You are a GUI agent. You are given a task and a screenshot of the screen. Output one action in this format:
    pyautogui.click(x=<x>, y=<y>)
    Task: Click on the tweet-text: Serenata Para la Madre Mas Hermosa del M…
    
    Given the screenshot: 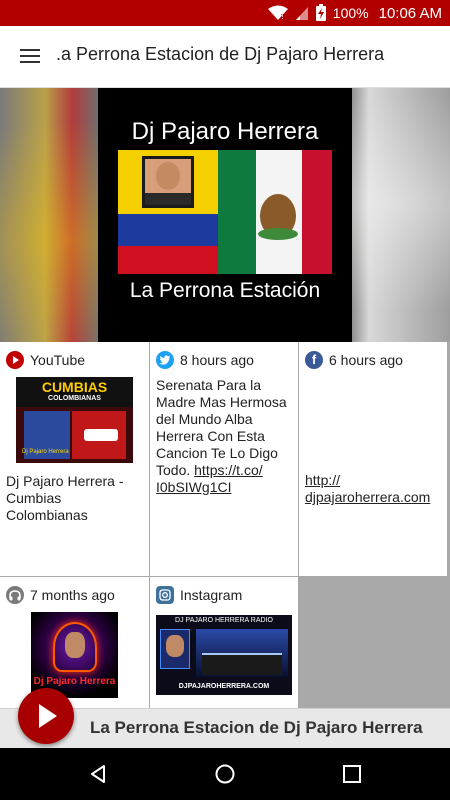 What is the action you would take?
    pyautogui.click(x=224, y=436)
    